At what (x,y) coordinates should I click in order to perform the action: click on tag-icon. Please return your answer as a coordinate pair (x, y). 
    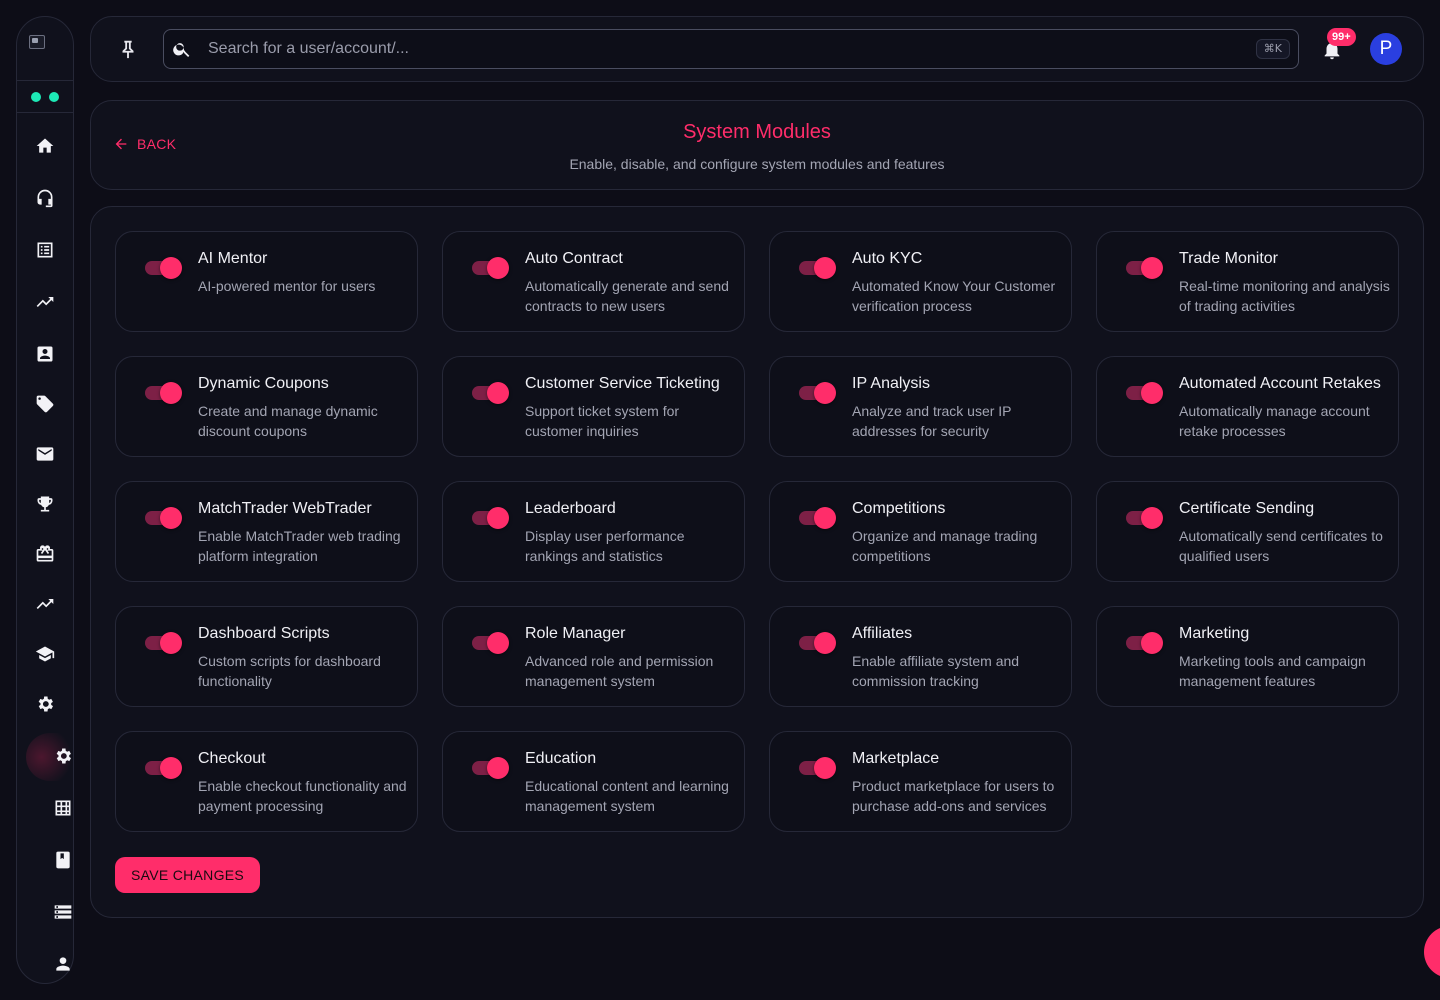
    Looking at the image, I should click on (45, 404).